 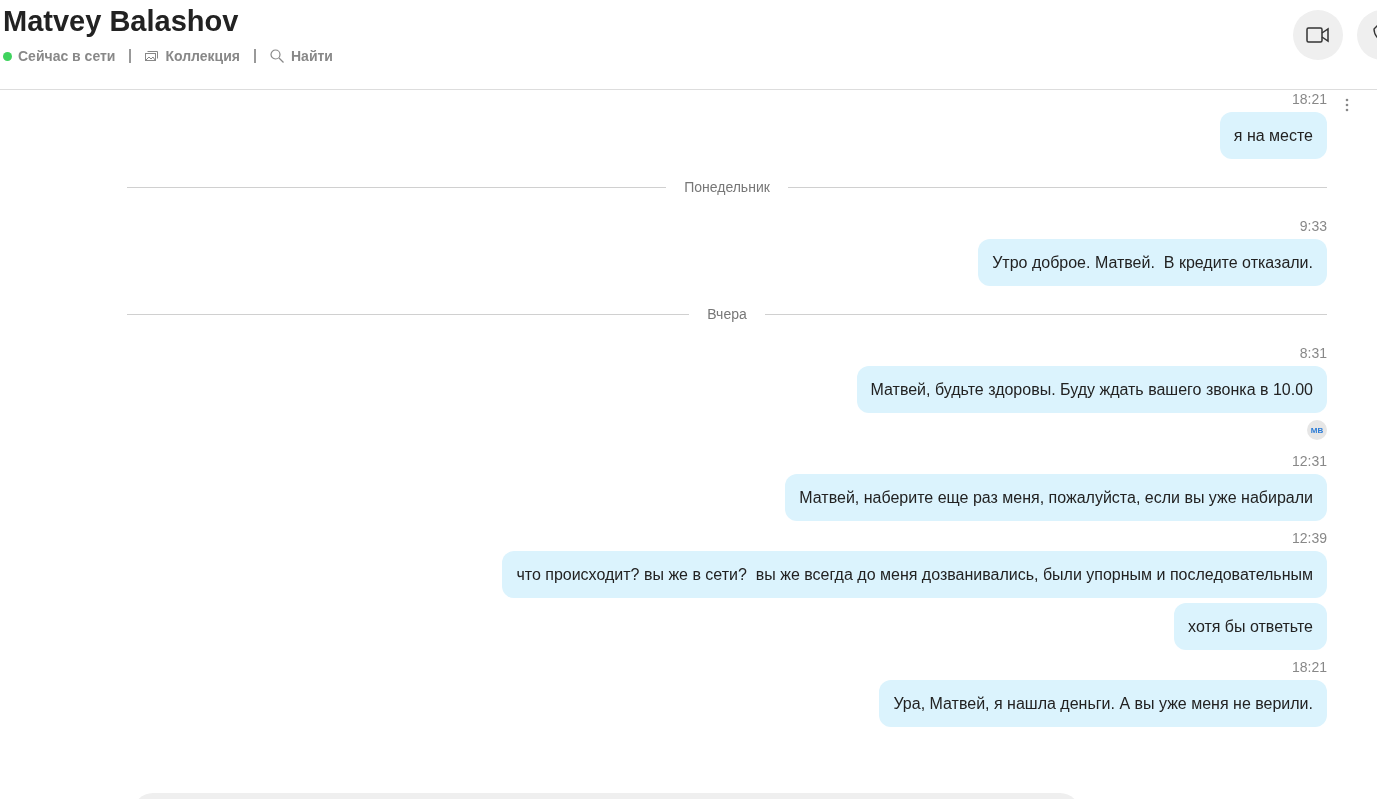 What do you see at coordinates (1103, 703) in the screenshot?
I see `message-bubble: Ура, Матвей, я нашла деньги. А вы уже меня не верили.` at bounding box center [1103, 703].